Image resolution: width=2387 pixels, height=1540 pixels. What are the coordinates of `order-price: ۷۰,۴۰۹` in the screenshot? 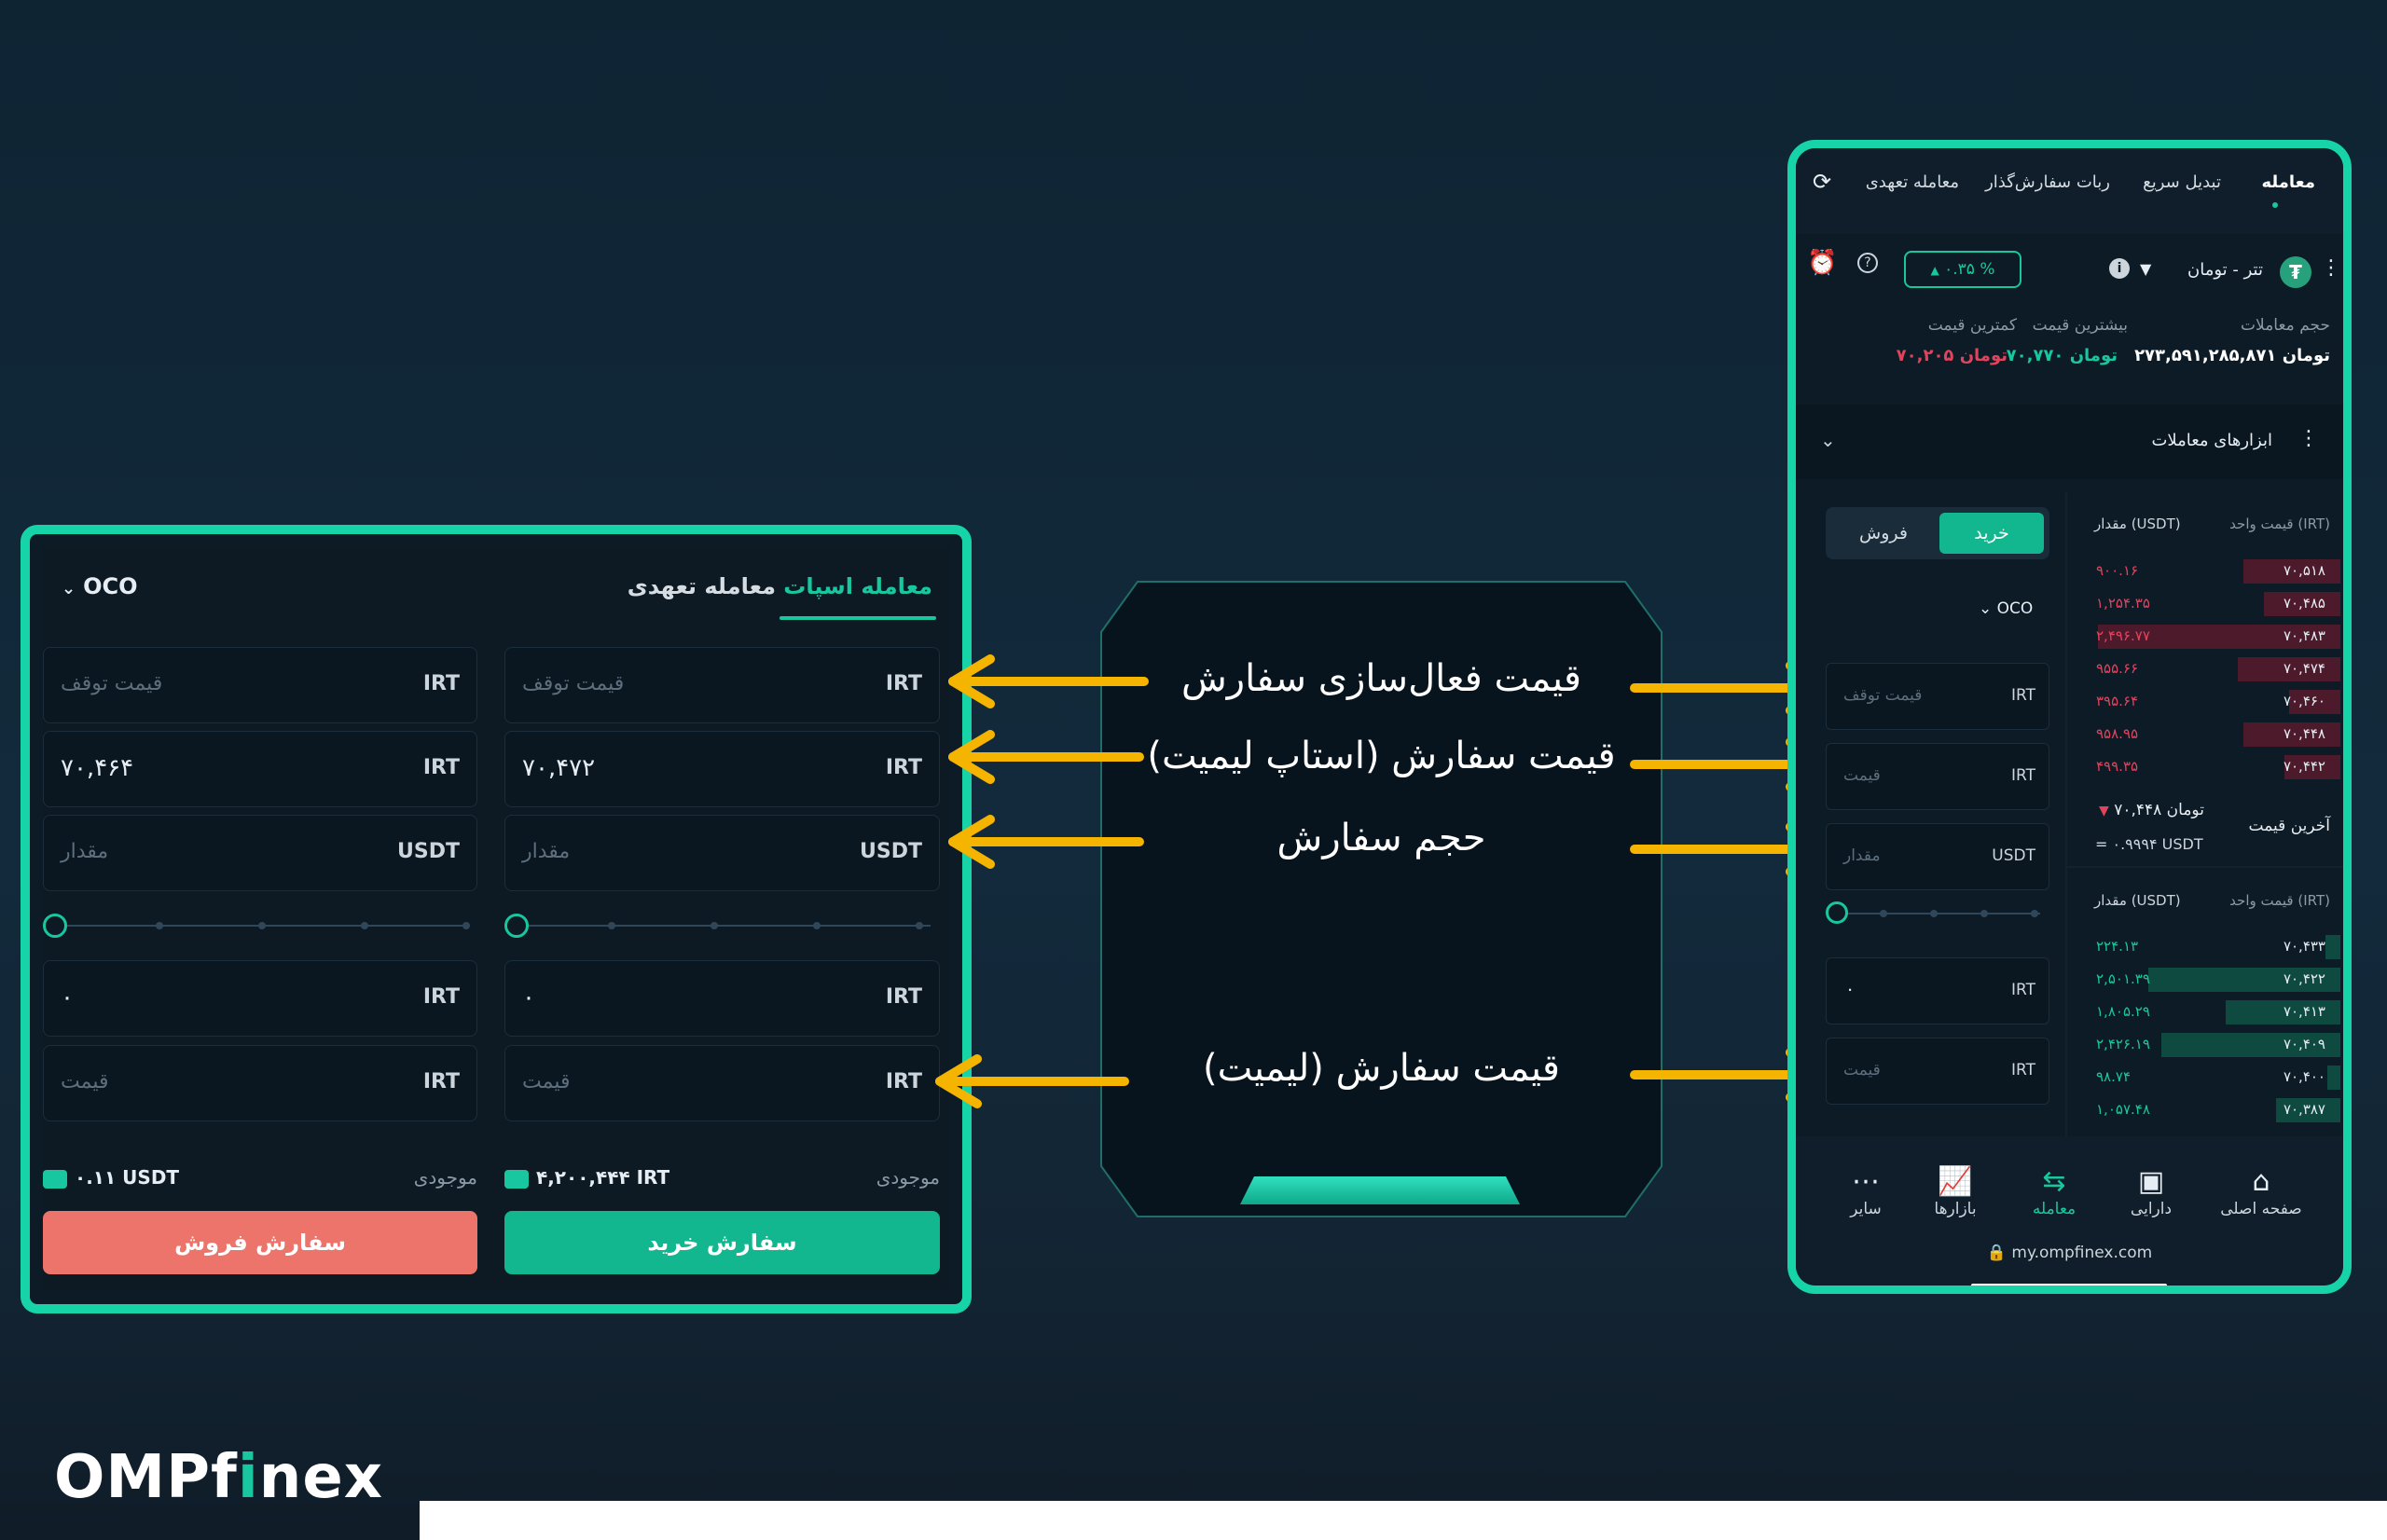 It's located at (2304, 1044).